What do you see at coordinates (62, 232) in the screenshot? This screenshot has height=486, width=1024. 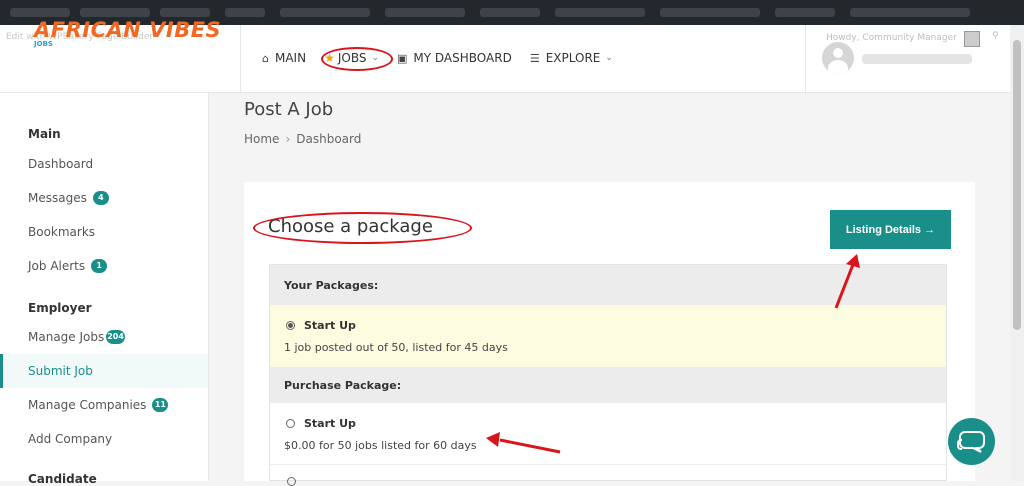 I see `sidebar-item-label: Bookmarks` at bounding box center [62, 232].